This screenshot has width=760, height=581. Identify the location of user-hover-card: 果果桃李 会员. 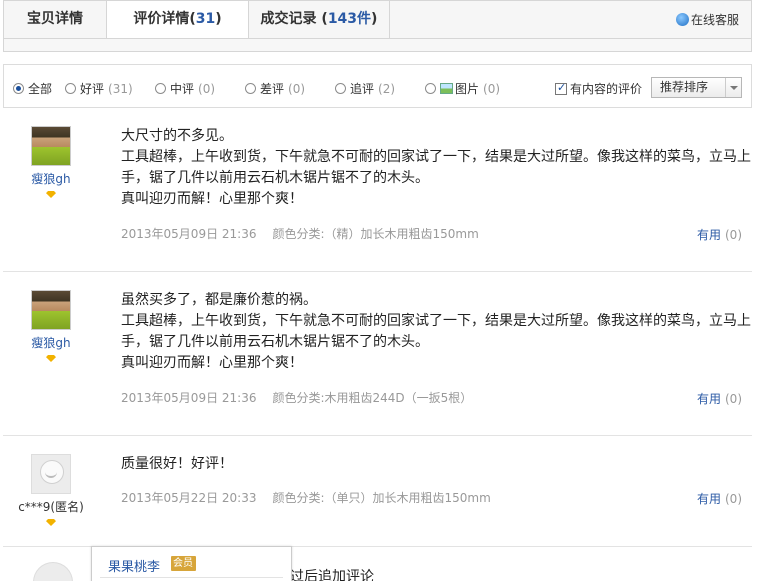
(191, 563).